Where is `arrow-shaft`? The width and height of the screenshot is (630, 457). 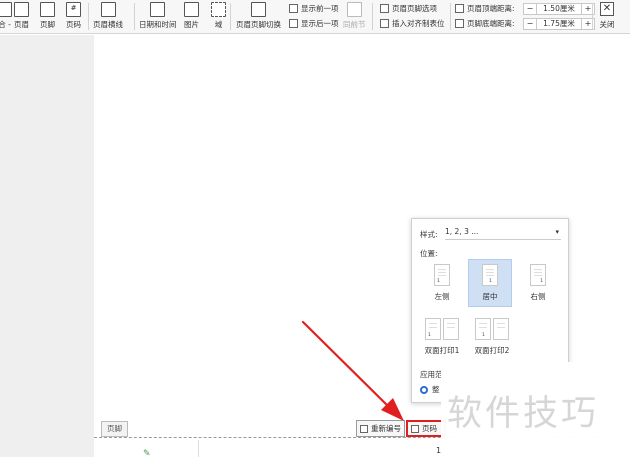
arrow-shaft is located at coordinates (347, 366).